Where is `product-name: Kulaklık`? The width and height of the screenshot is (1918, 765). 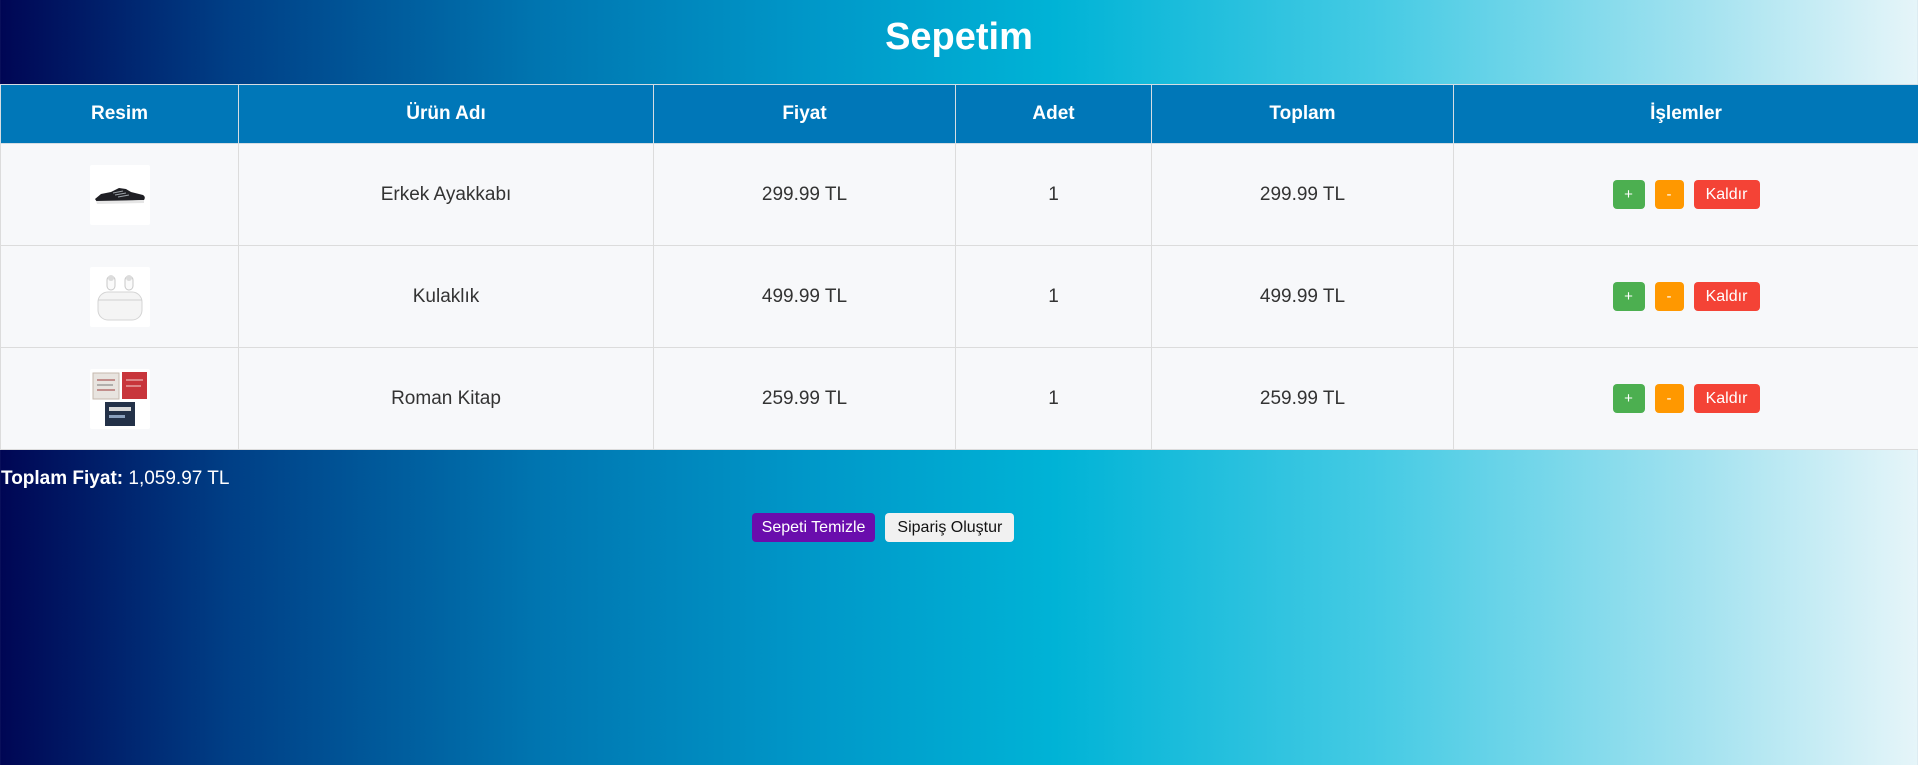 product-name: Kulaklık is located at coordinates (446, 296).